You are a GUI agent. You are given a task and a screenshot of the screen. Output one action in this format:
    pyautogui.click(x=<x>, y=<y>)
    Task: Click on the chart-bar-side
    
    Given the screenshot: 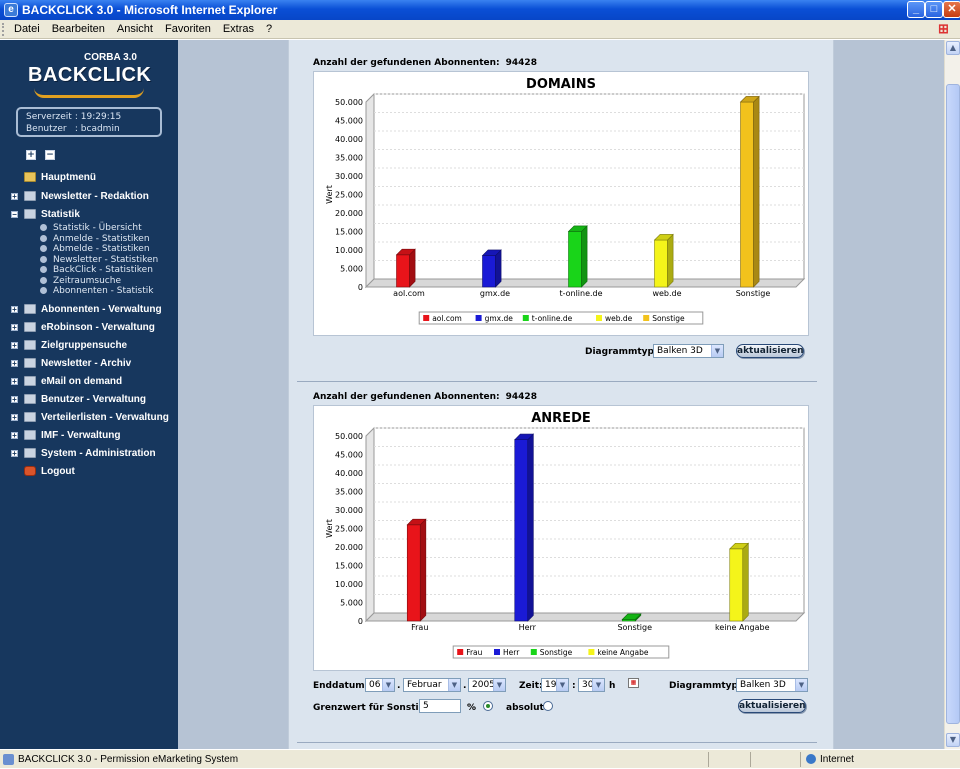 What is the action you would take?
    pyautogui.click(x=412, y=268)
    